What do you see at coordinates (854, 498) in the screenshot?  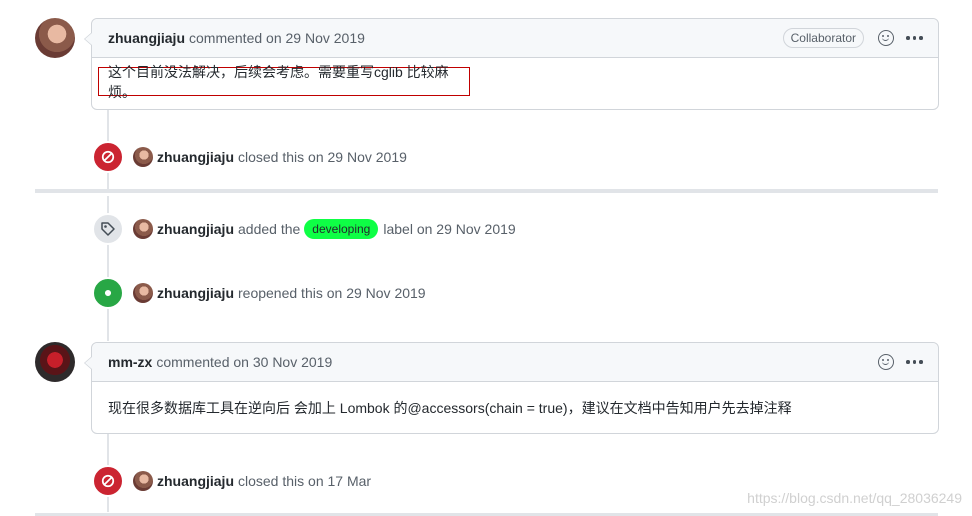 I see `watermark: https://blog.csdn.net/qq_28036249` at bounding box center [854, 498].